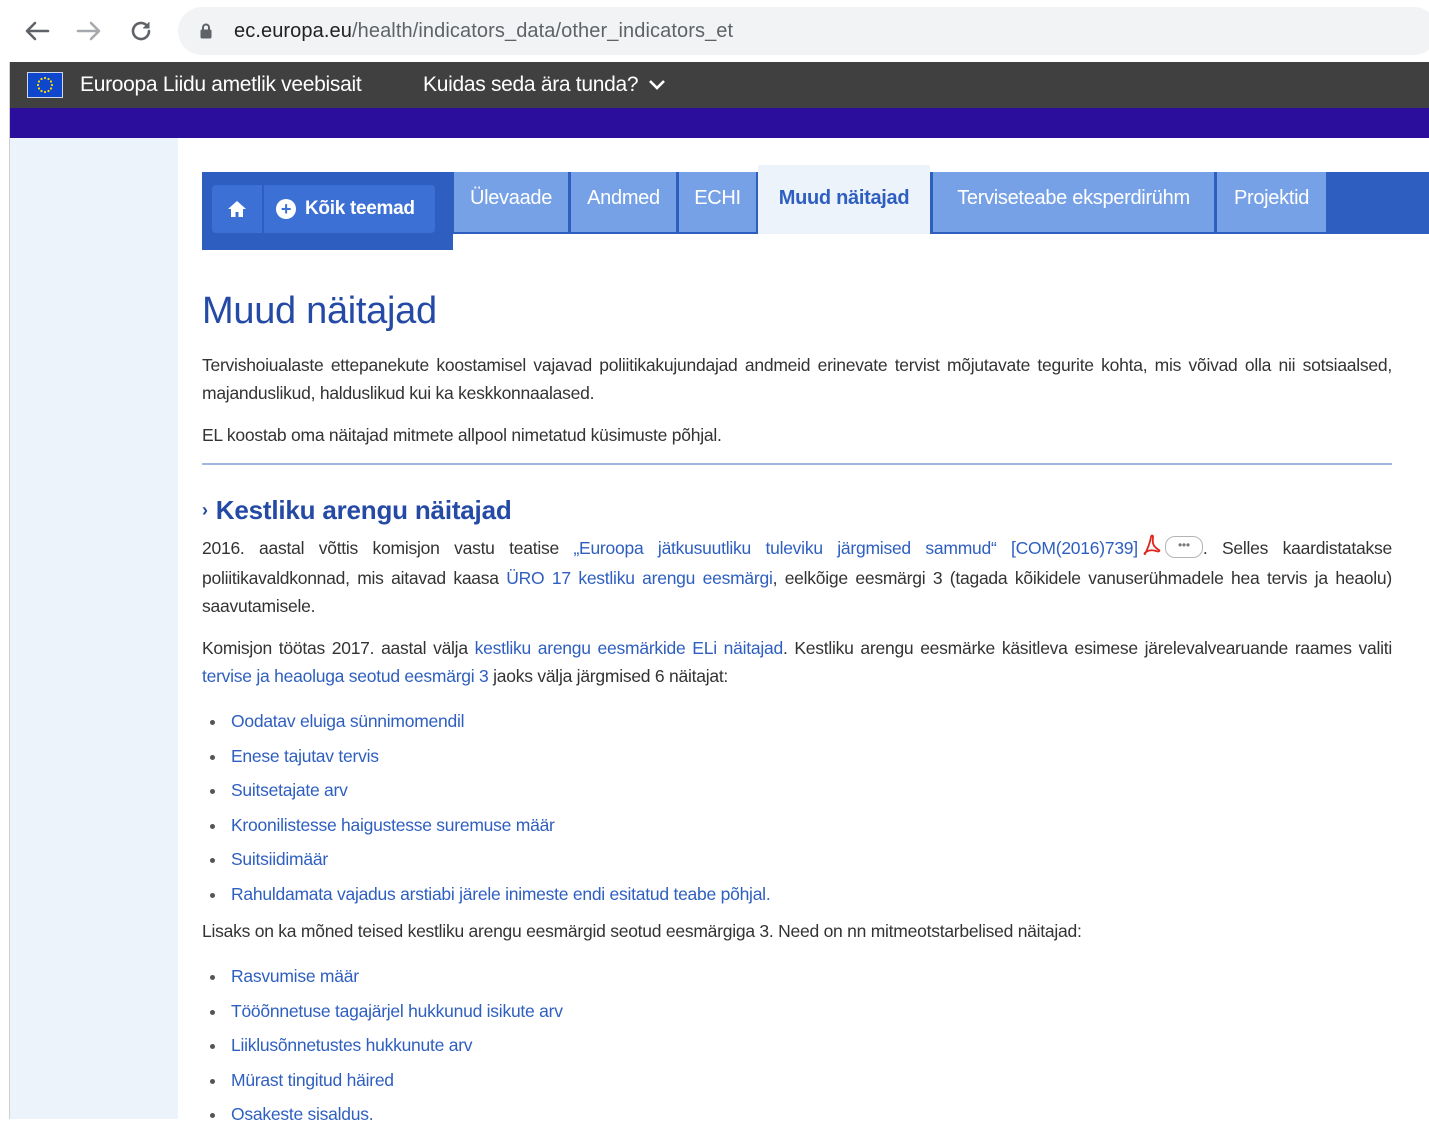 This screenshot has width=1429, height=1138. I want to click on indicator-link: Mürast tingitud häired, so click(312, 1080).